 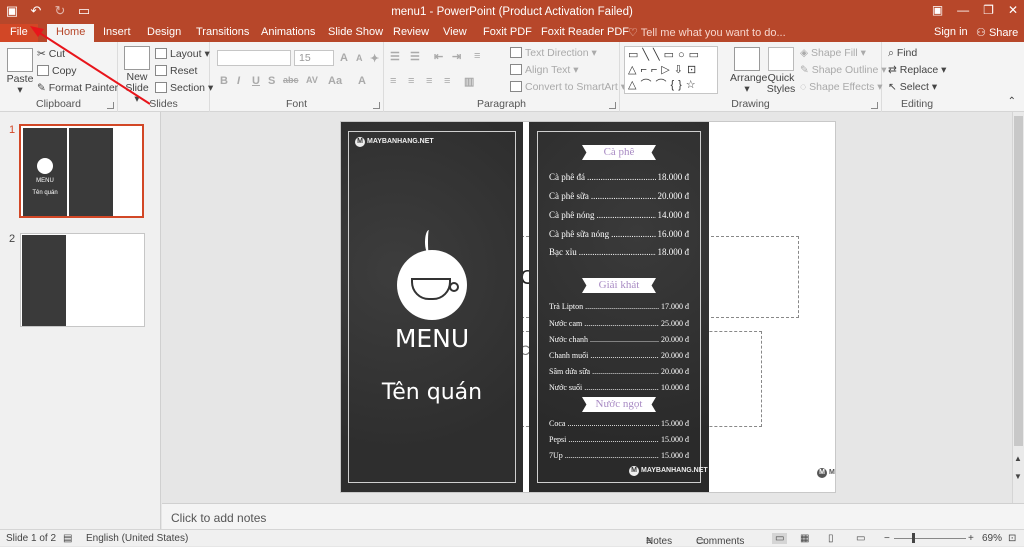 I want to click on align-left-icon: ≡, so click(x=393, y=81).